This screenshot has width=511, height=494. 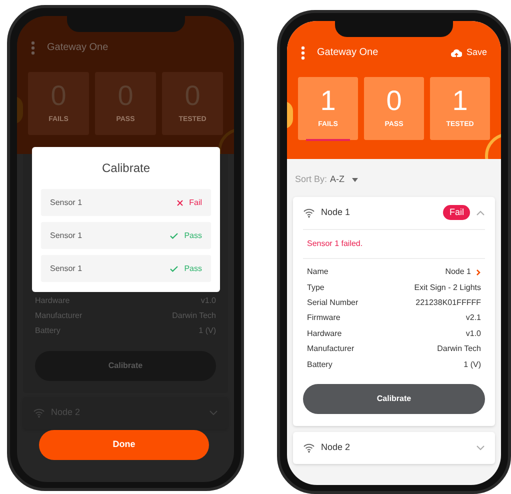 What do you see at coordinates (459, 349) in the screenshot?
I see `detail-value: Darwin Tech` at bounding box center [459, 349].